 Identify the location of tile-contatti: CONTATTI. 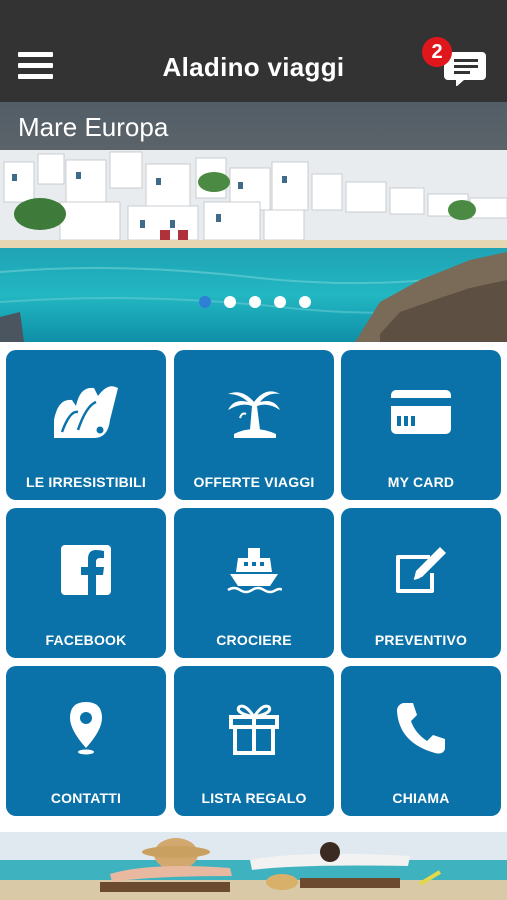
(86, 741).